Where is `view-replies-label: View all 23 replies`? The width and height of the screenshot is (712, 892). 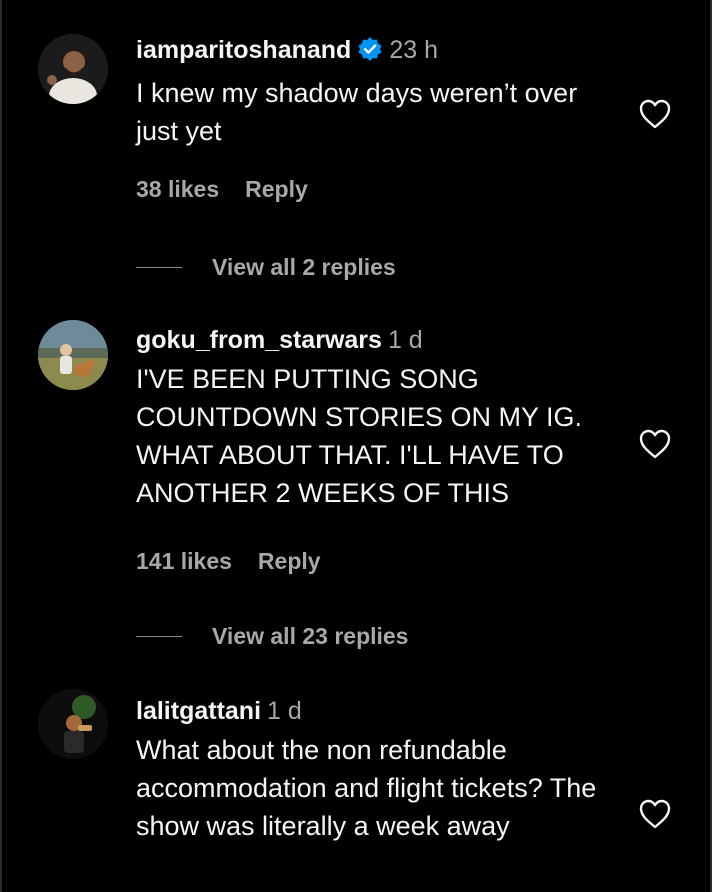
view-replies-label: View all 23 replies is located at coordinates (310, 635).